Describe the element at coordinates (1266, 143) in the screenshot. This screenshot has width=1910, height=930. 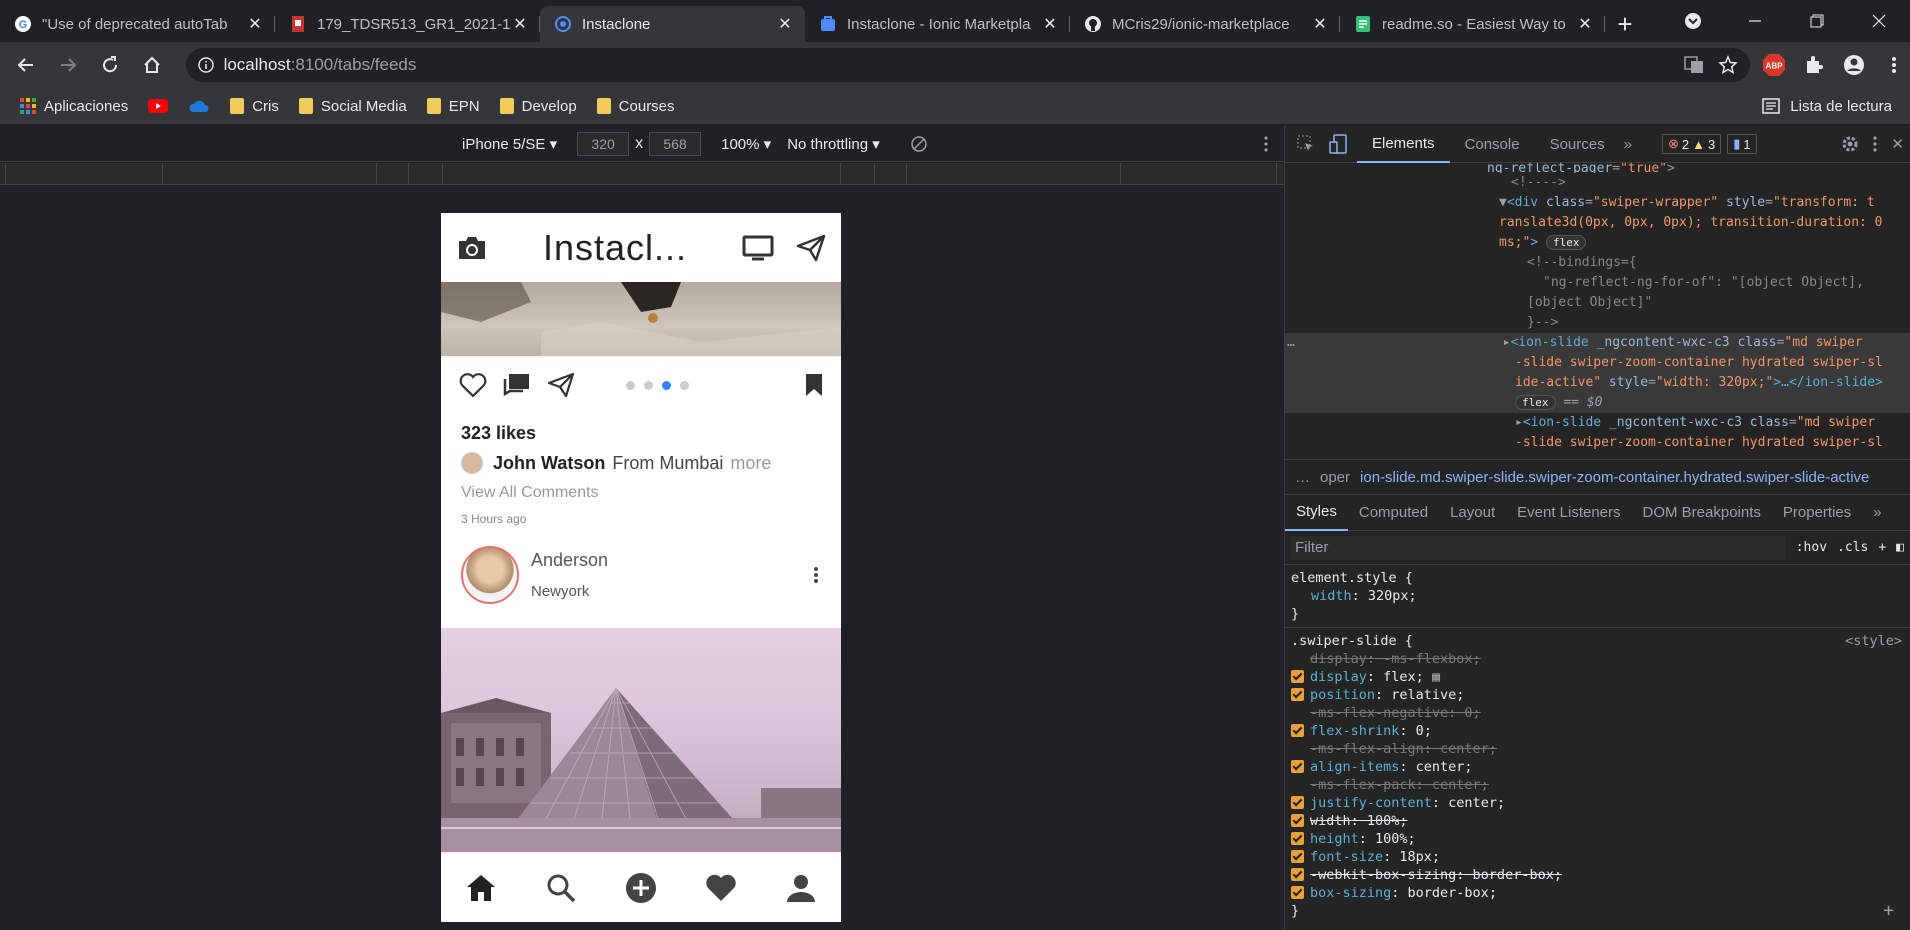
I see `more-options-icon` at that location.